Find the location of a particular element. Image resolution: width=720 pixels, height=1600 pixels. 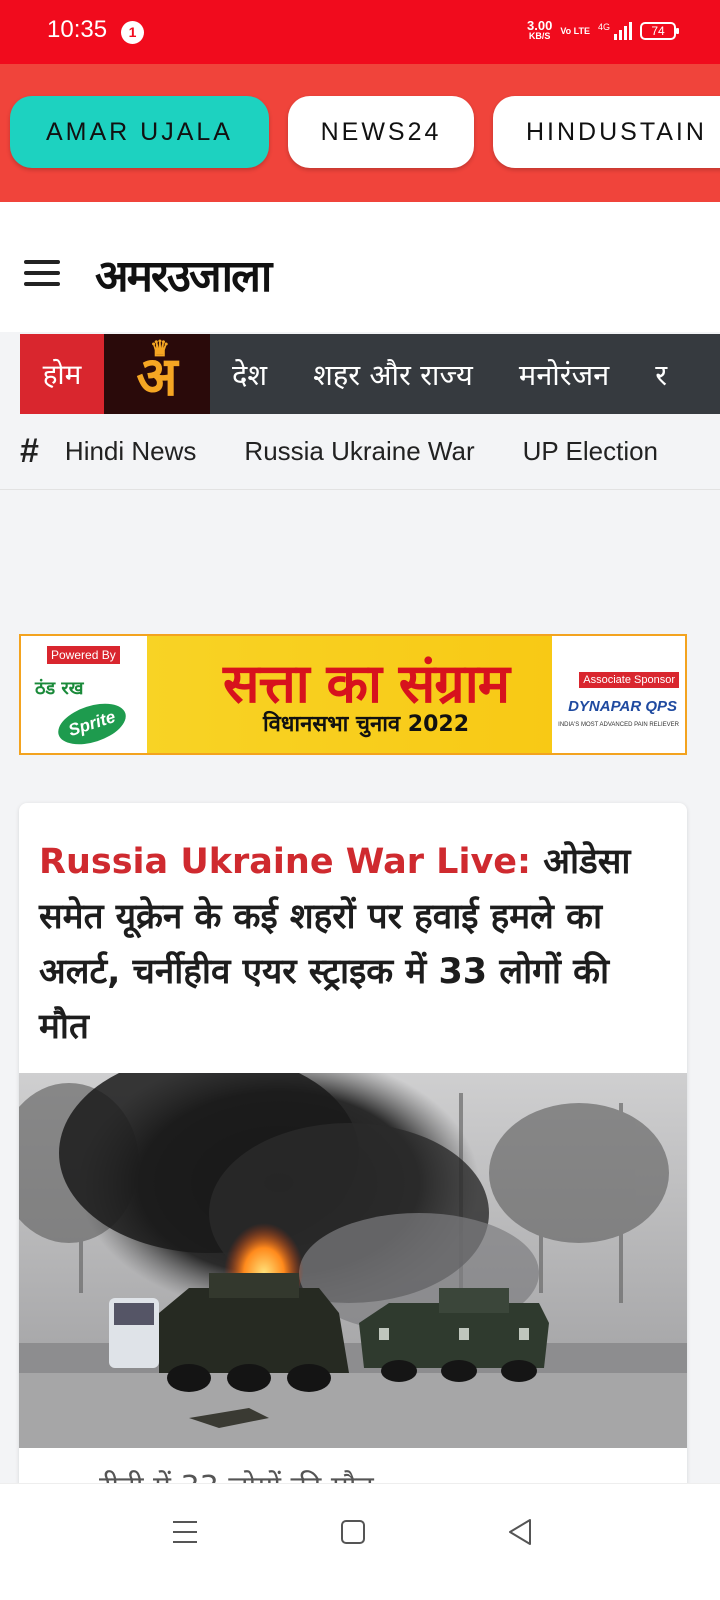

volte-indicator: Vo LTE is located at coordinates (575, 31).